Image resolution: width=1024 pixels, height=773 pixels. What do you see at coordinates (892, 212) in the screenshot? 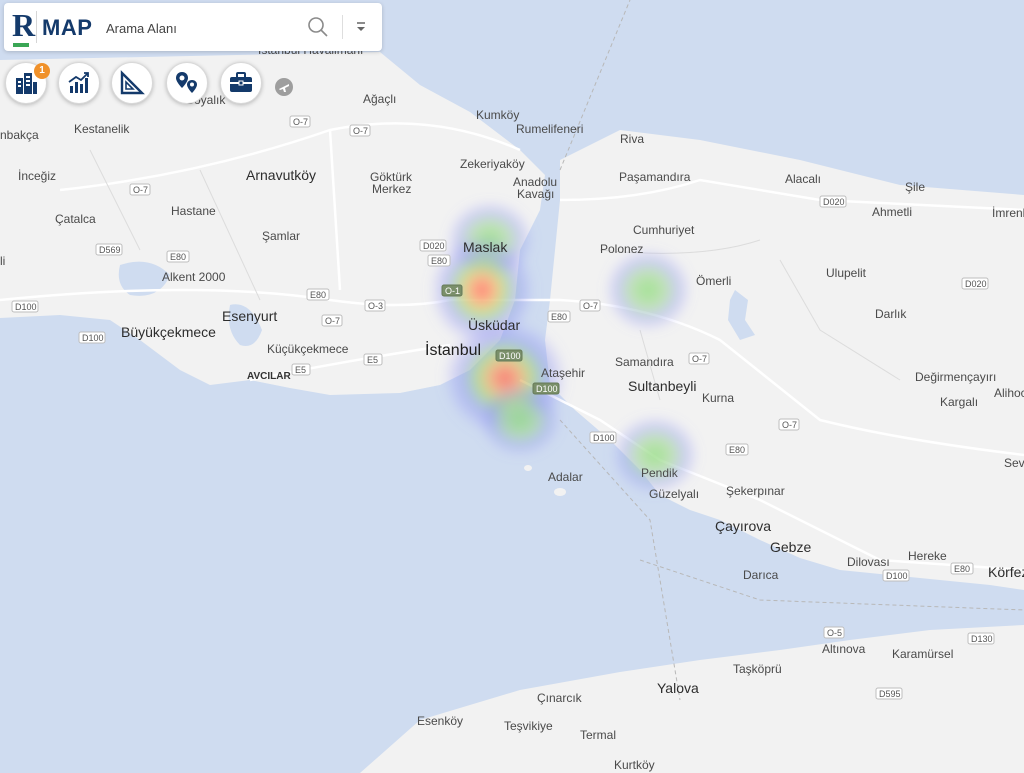
I see `label-ahmetli: Ahmetli` at bounding box center [892, 212].